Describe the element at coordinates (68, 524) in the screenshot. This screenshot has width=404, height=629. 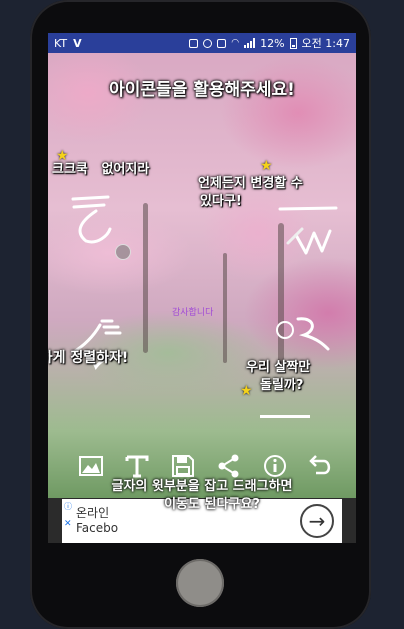
I see `close-icon: ✕` at that location.